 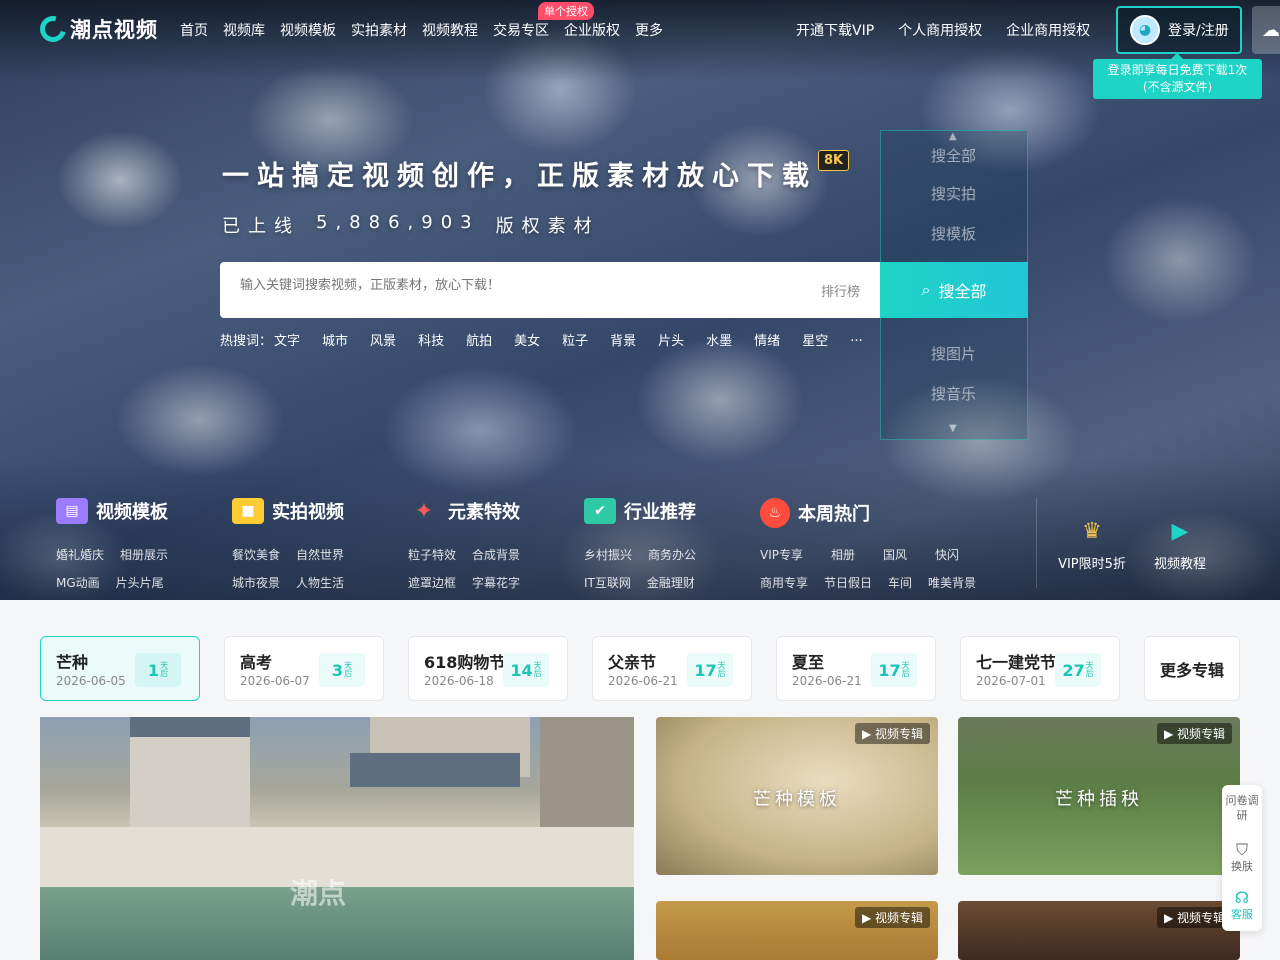 What do you see at coordinates (710, 670) in the screenshot?
I see `topic-countdown: 17 天后` at bounding box center [710, 670].